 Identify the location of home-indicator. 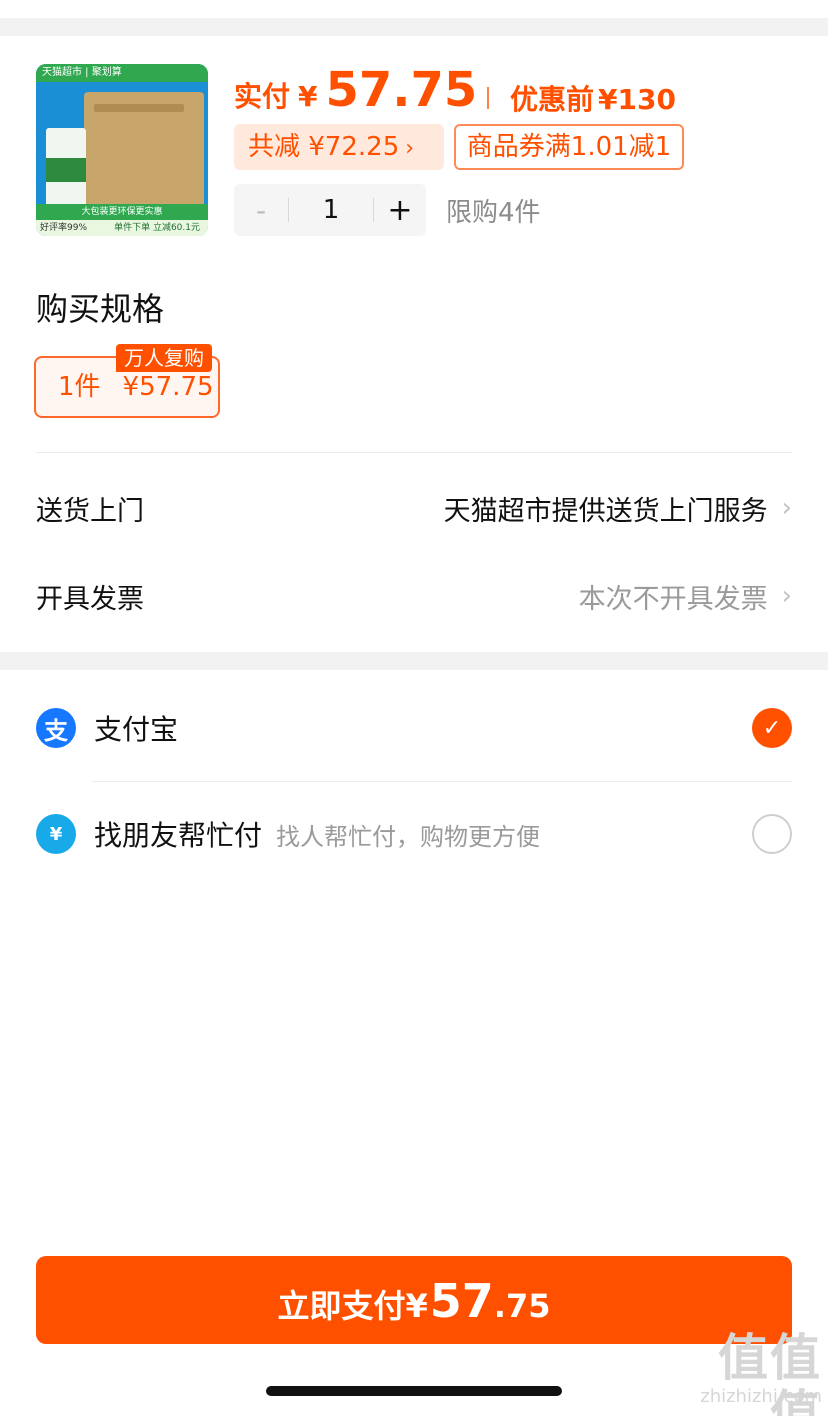
(414, 1391).